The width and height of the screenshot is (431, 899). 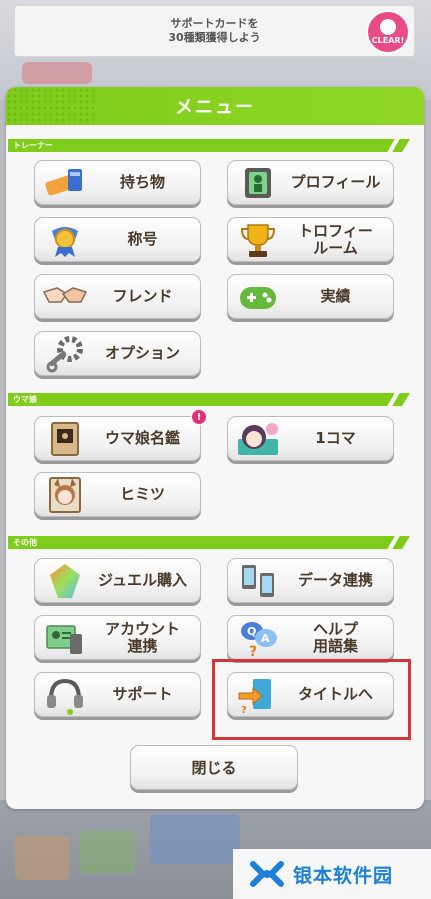 I want to click on encyclopedia-button: ウマ娘名鑑 !, so click(x=120, y=435).